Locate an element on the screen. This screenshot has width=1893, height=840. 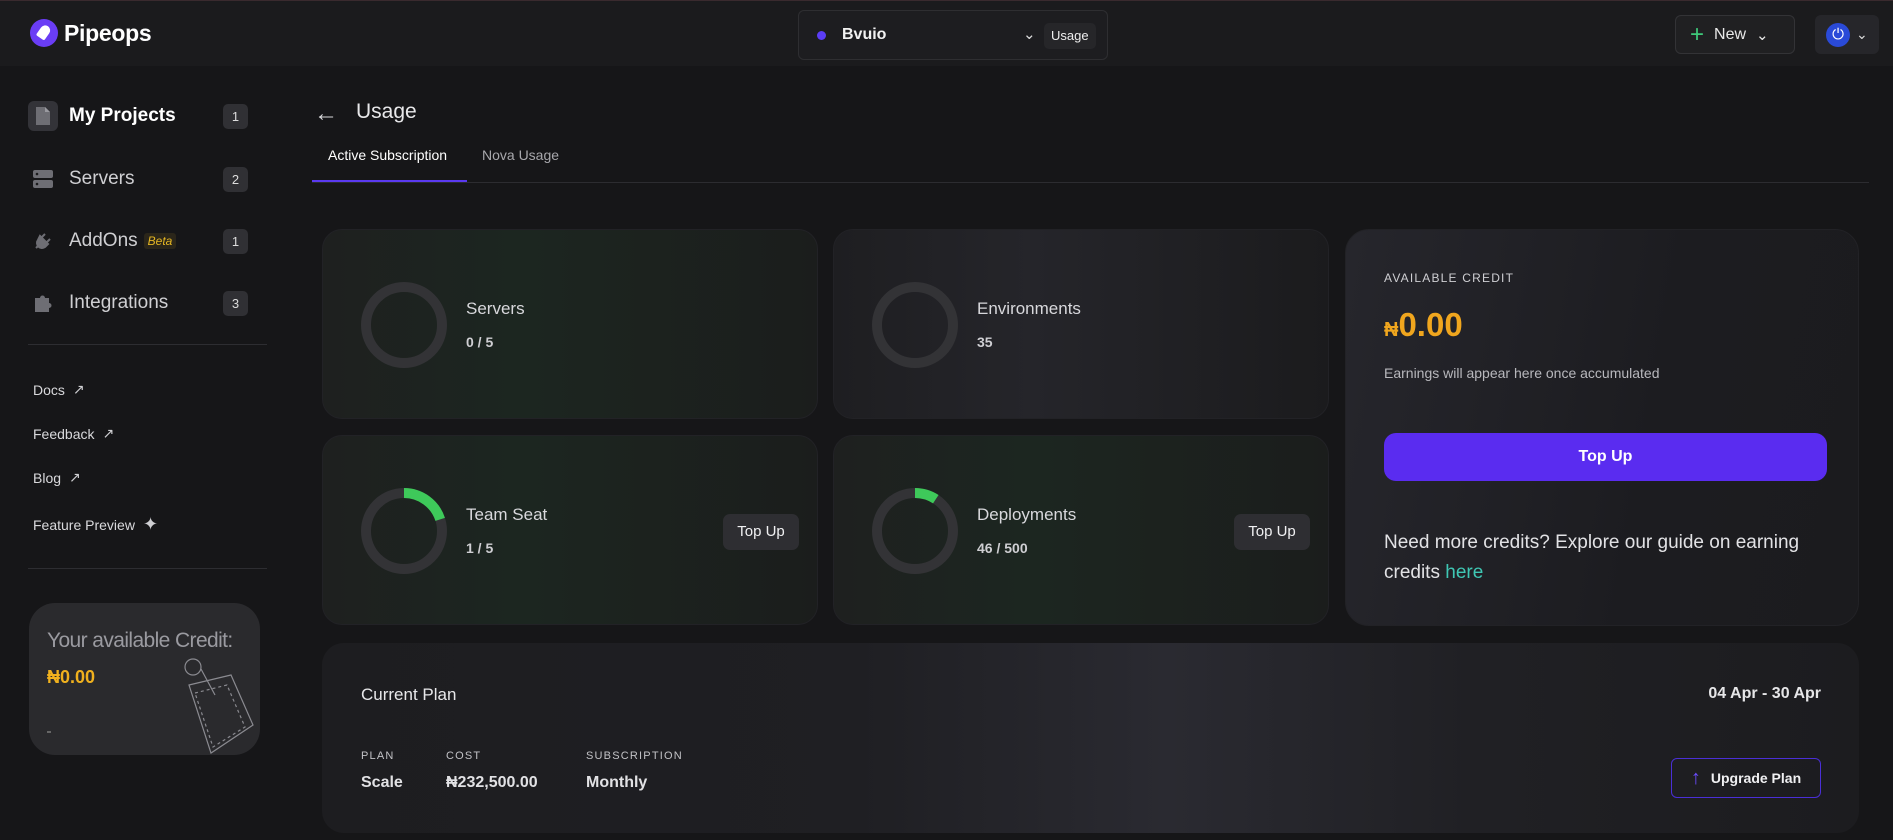
top-bar: Pipeops Bvuio ⌄ Usage + New ⌄ ⏻ ⌄ is located at coordinates (946, 33).